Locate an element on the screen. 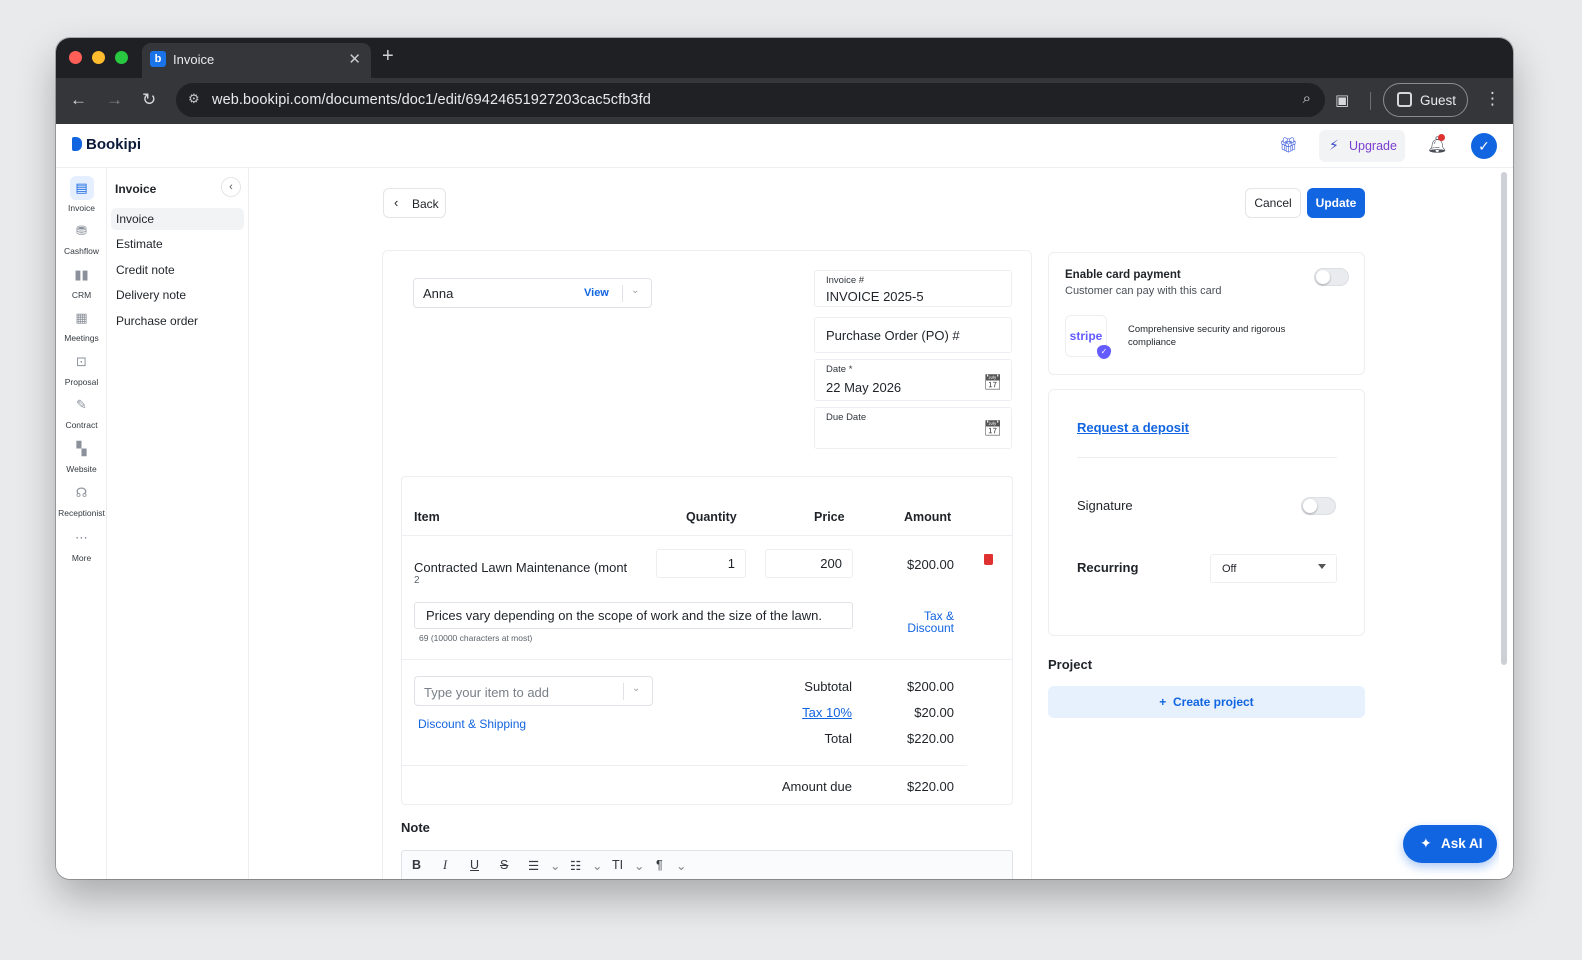 This screenshot has width=1582, height=960. rail-item-invoice: ▤ Invoice is located at coordinates (81, 194).